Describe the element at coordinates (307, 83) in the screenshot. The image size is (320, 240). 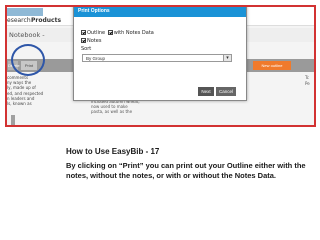
I see `text-line: Pe` at that location.